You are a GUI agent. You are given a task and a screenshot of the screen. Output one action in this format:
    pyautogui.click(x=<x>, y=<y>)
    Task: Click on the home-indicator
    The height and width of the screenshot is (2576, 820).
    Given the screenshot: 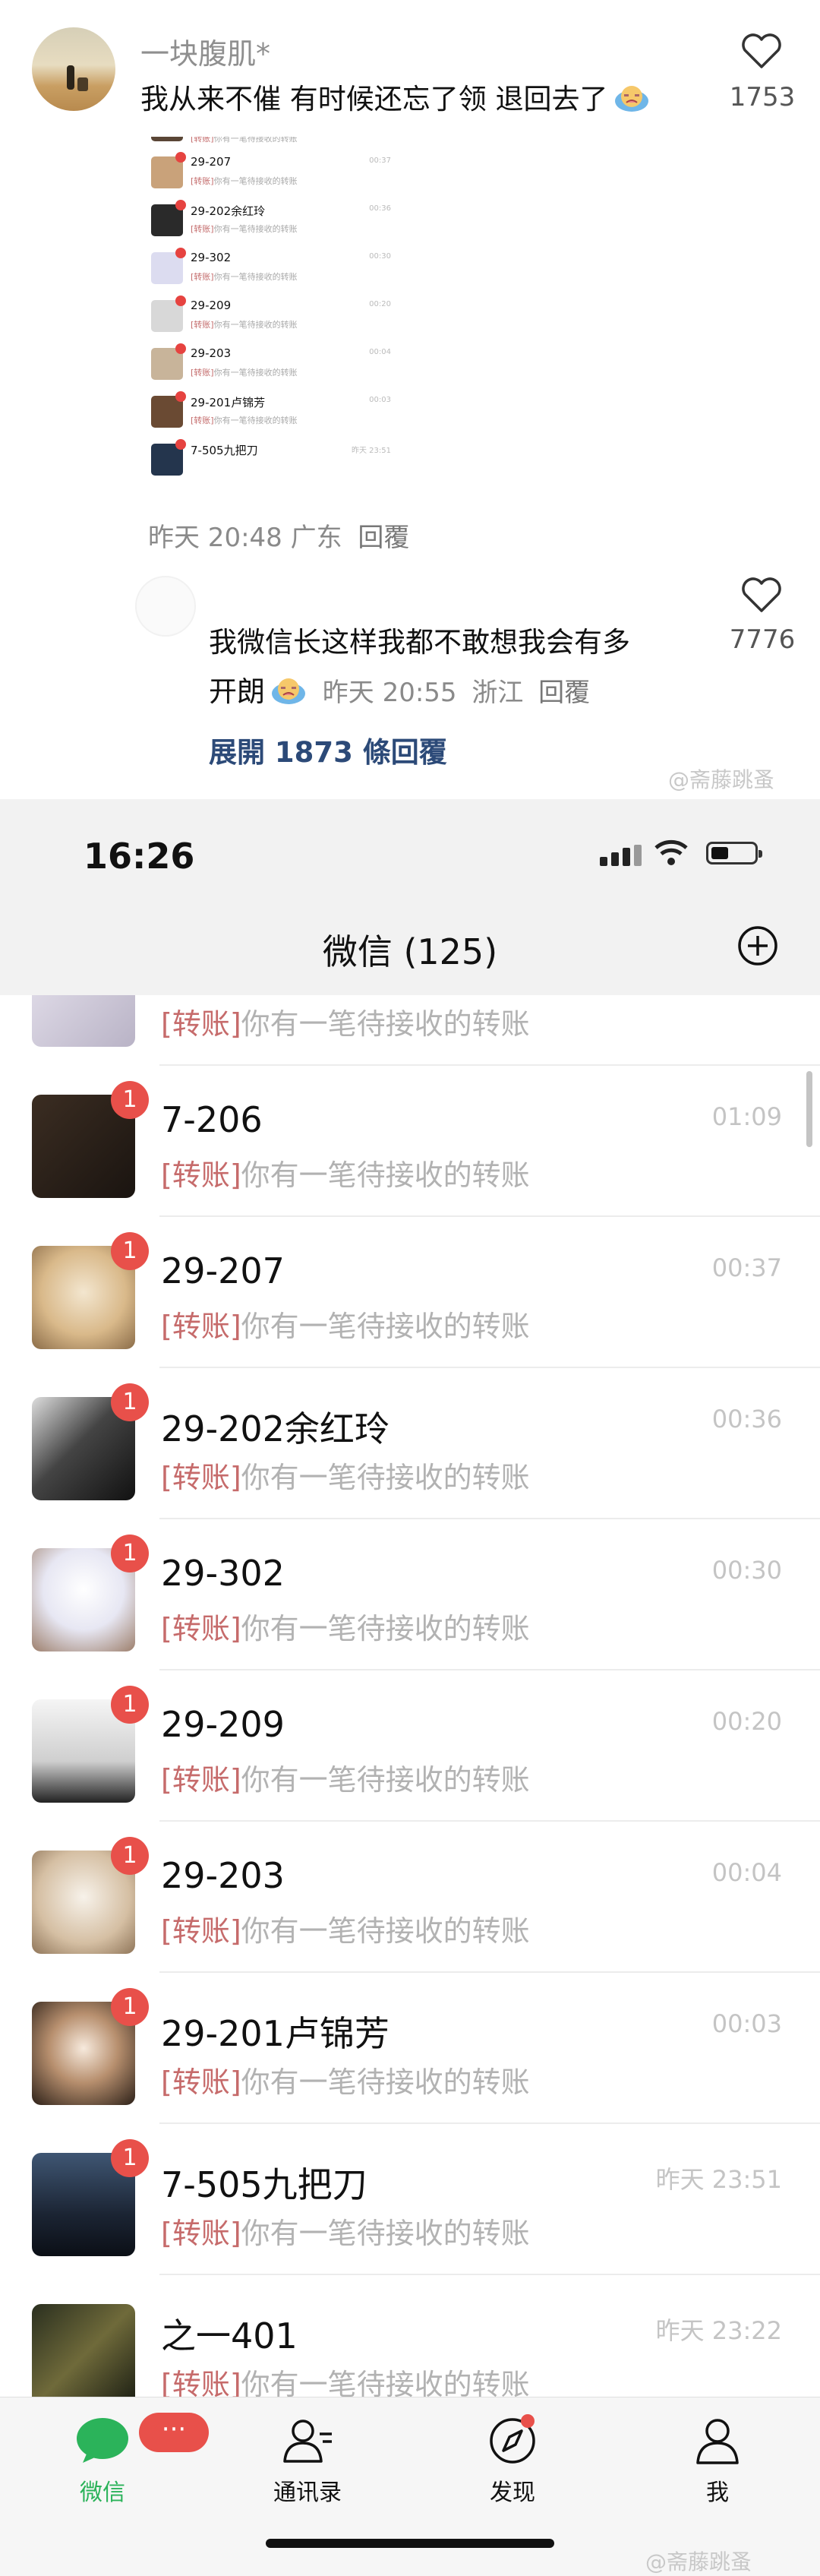 What is the action you would take?
    pyautogui.click(x=410, y=2543)
    